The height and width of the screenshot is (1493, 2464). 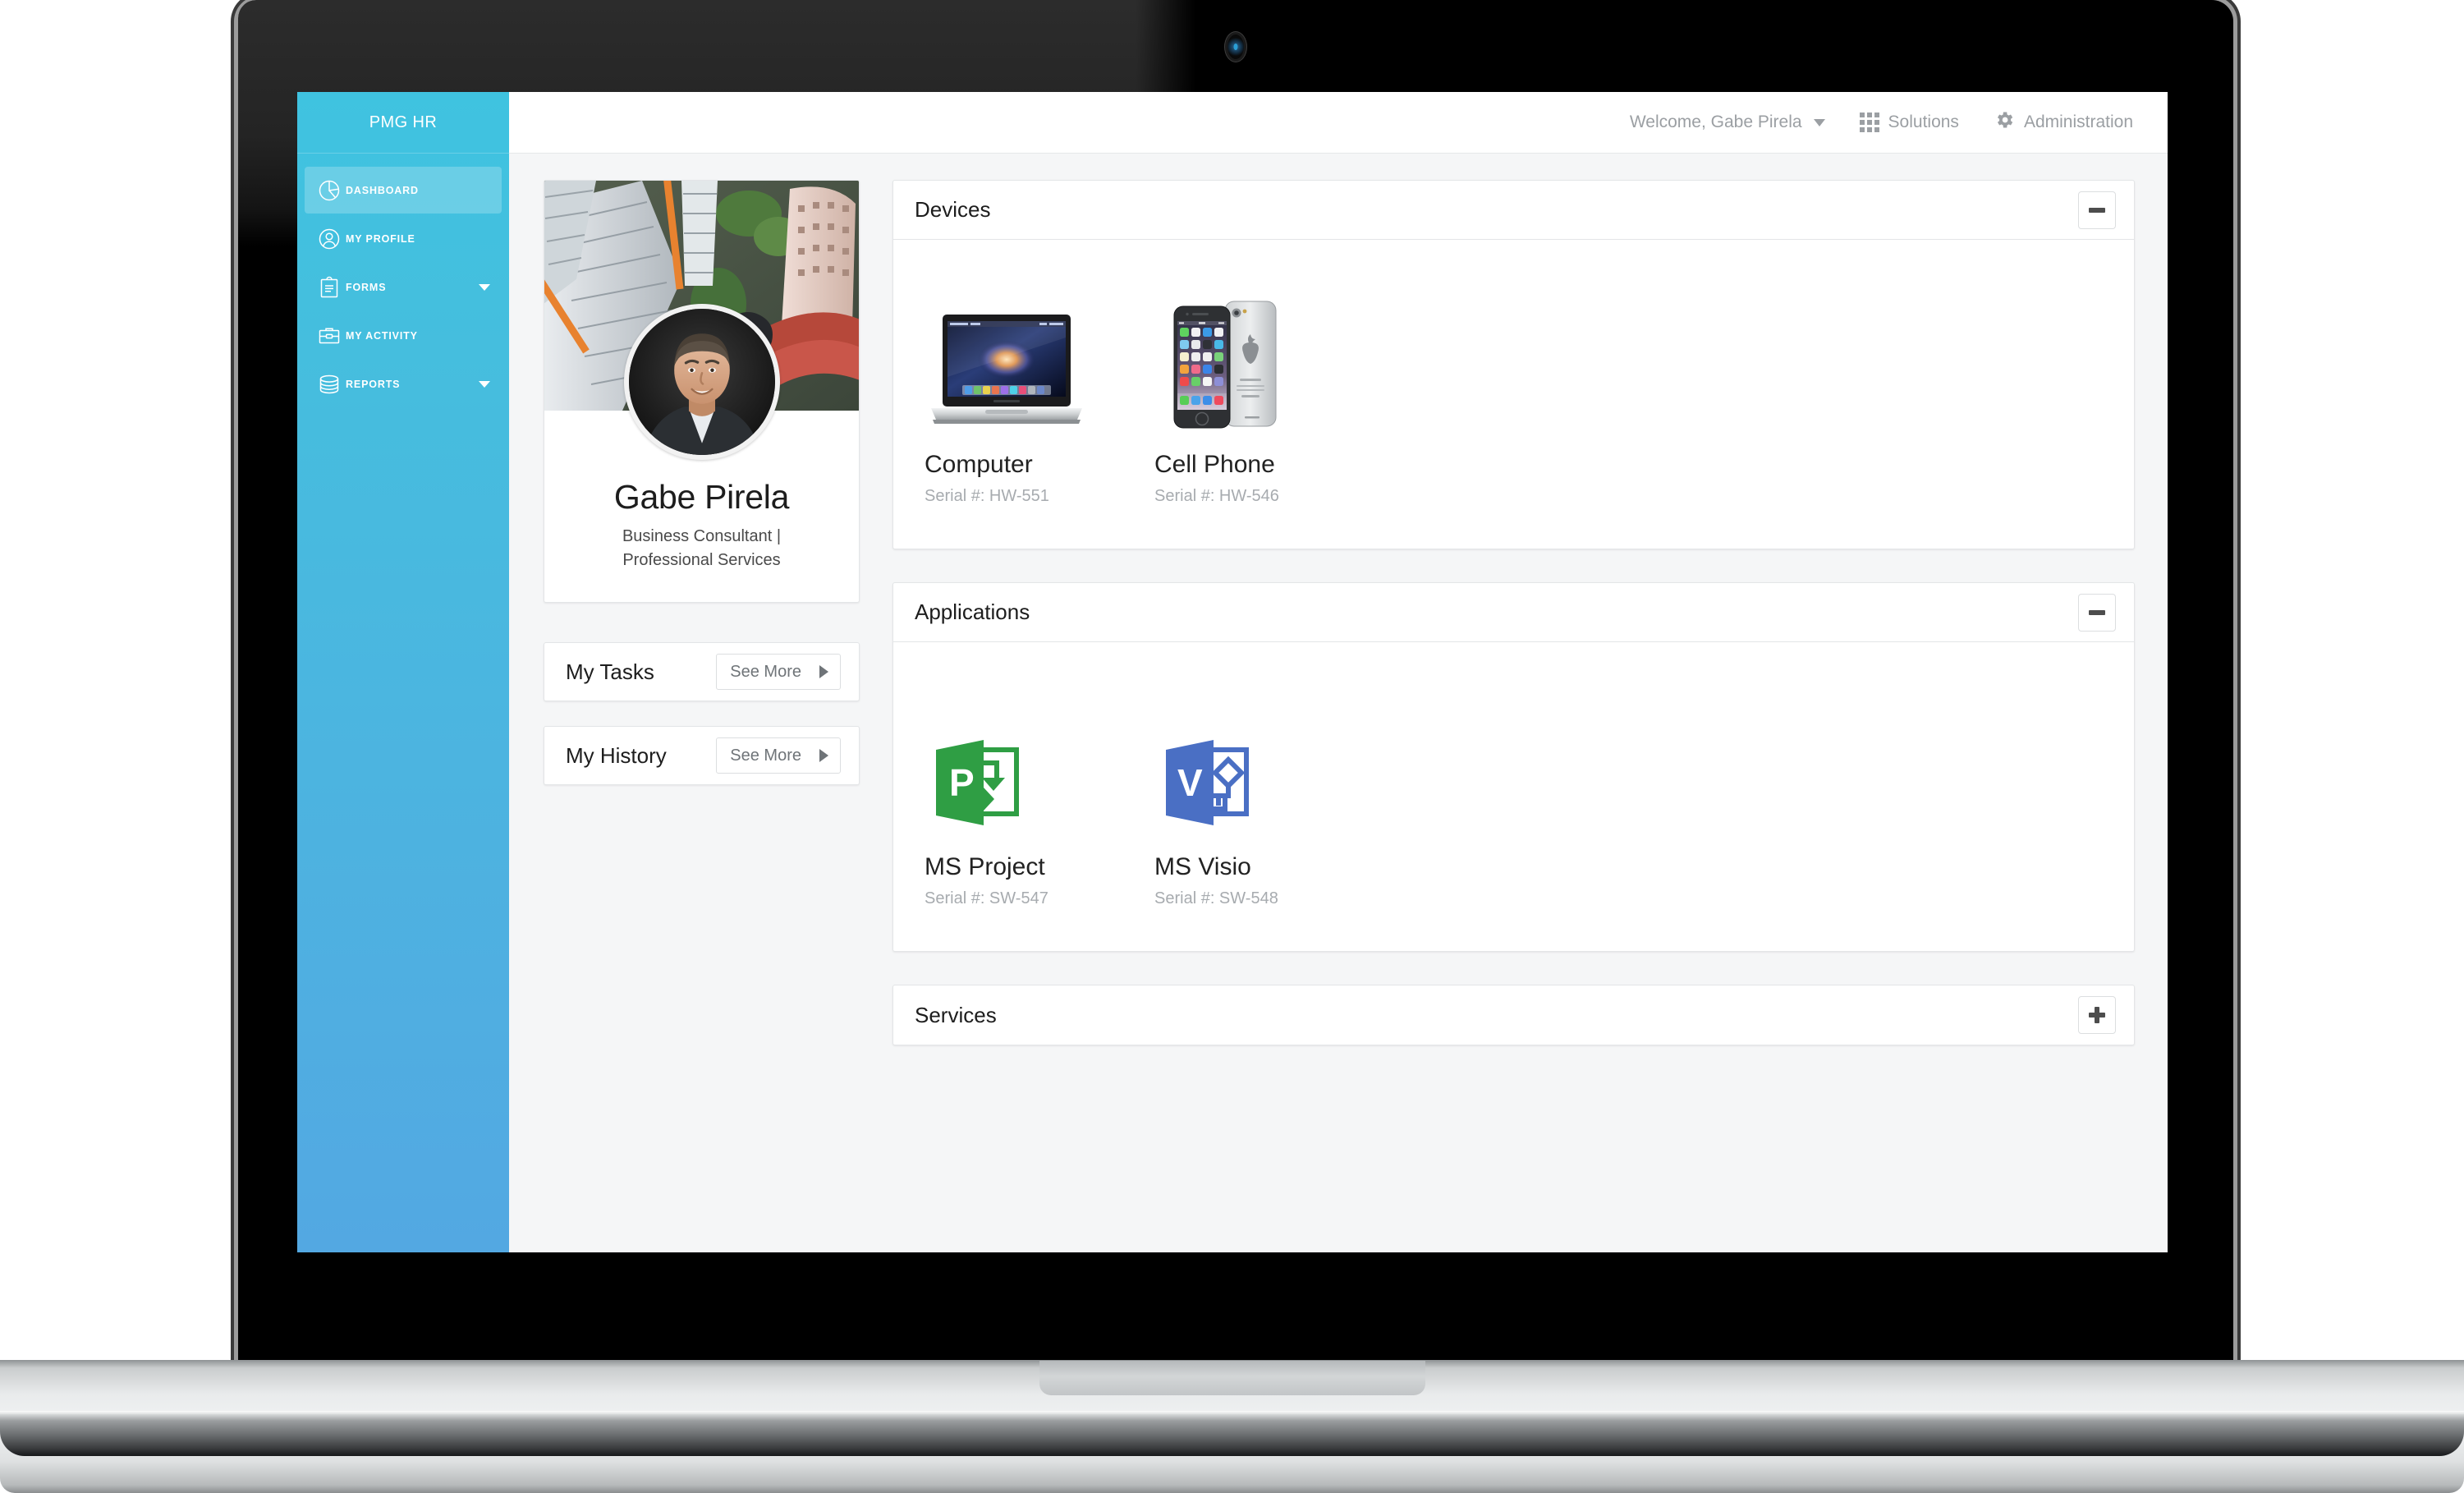 I want to click on laptop-base-foot, so click(x=1232, y=1435).